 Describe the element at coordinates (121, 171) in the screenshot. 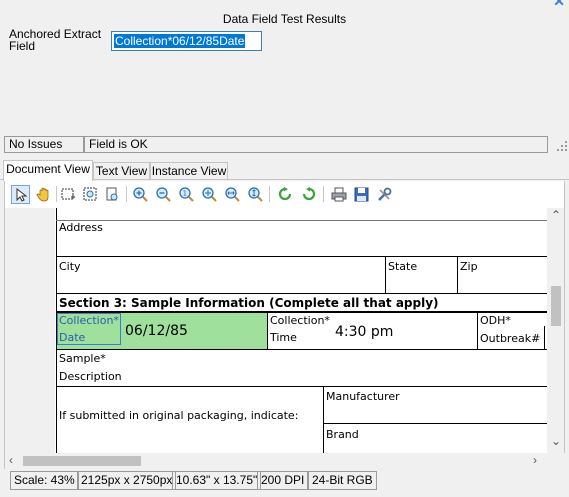

I see `tab-text-view: Text View` at that location.